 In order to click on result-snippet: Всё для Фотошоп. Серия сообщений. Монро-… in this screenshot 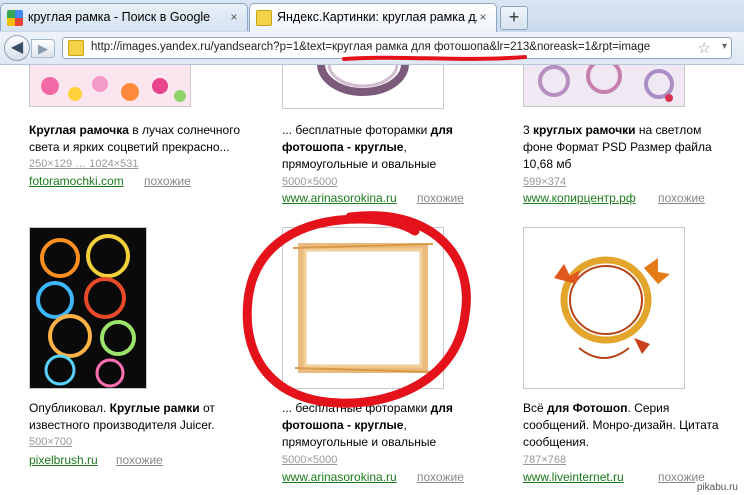, I will do `click(621, 425)`.